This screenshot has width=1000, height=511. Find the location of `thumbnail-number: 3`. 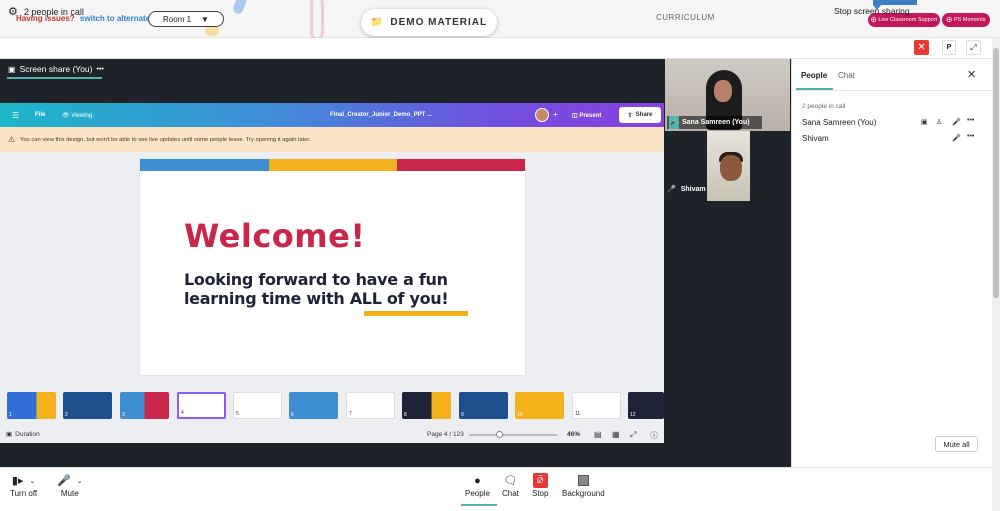

thumbnail-number: 3 is located at coordinates (123, 415).